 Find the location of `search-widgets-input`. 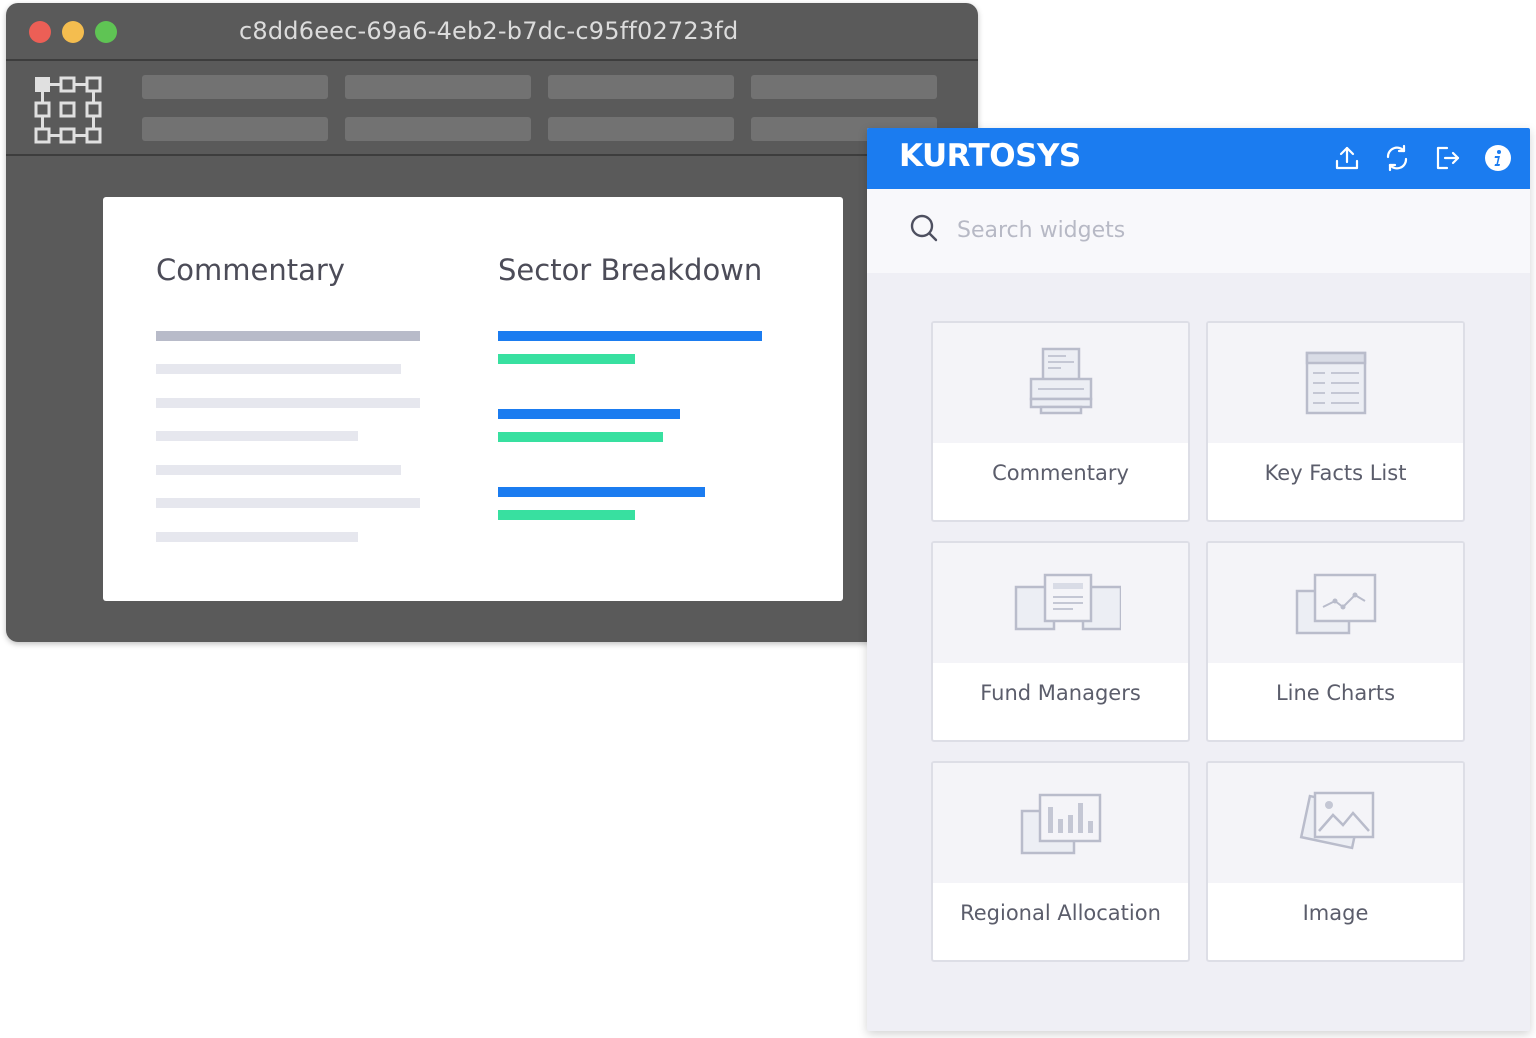

search-widgets-input is located at coordinates (1187, 230).